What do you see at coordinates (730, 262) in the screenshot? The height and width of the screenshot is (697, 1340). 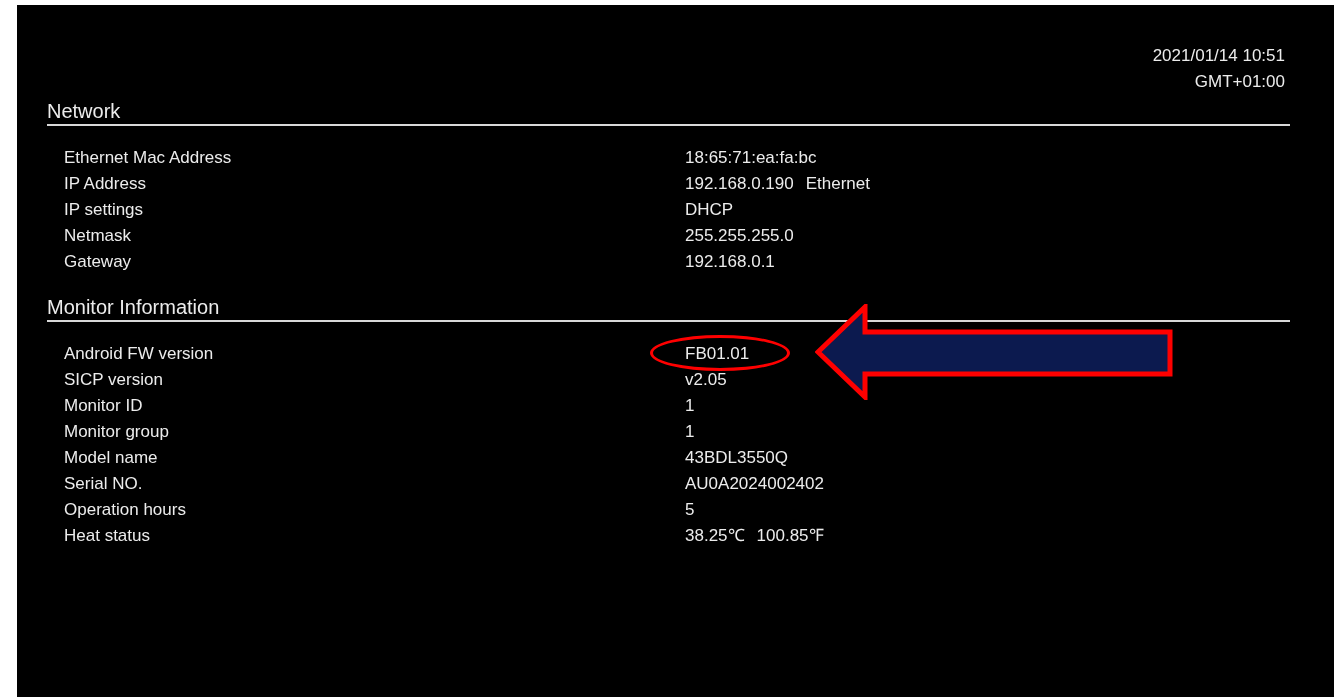 I see `info-value: 192.168.0.1` at bounding box center [730, 262].